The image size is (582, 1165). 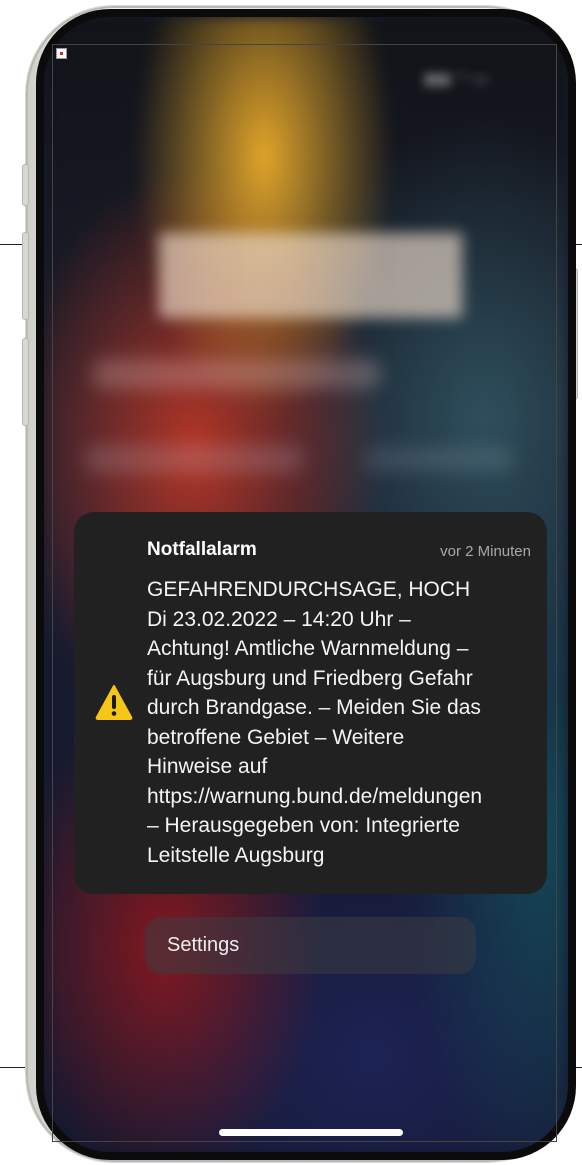 I want to click on blurred-date-bar, so click(x=237, y=374).